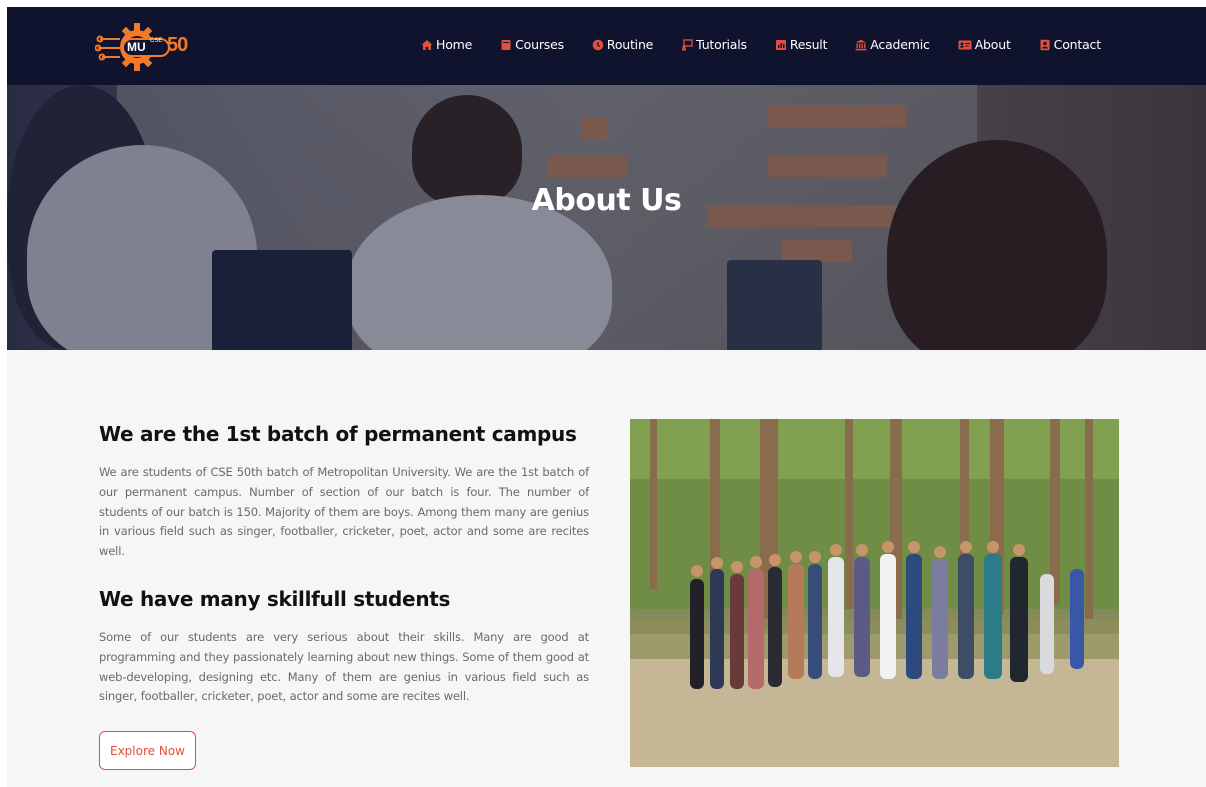  I want to click on home-icon, so click(427, 44).